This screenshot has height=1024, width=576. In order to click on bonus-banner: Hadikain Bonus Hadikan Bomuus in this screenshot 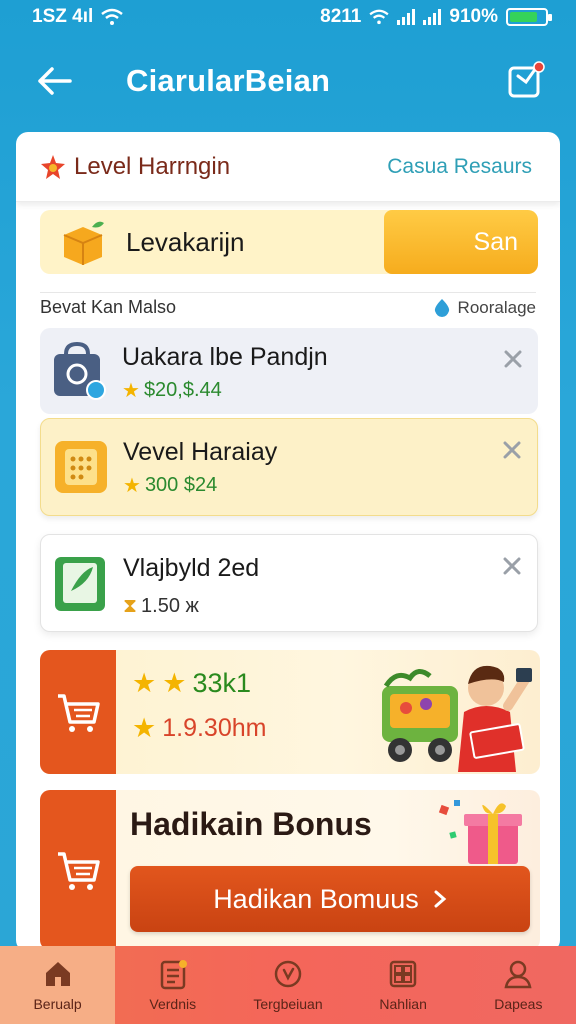, I will do `click(290, 870)`.